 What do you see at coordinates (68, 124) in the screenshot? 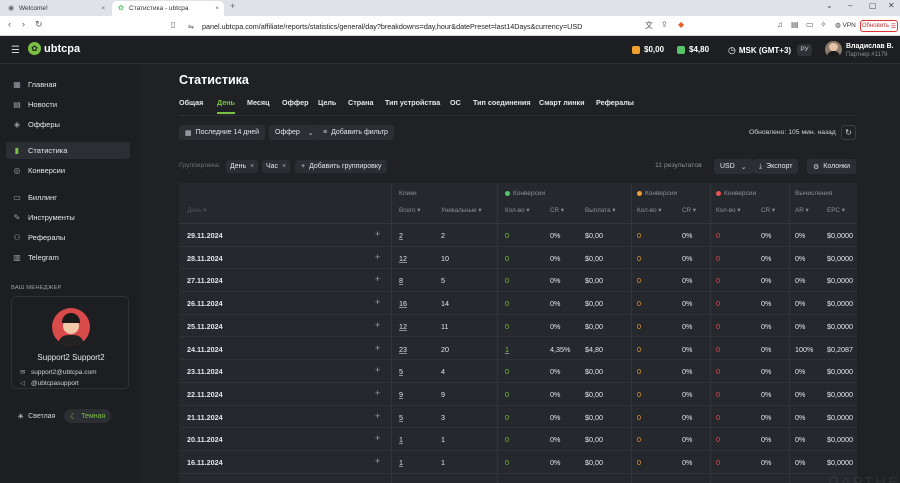
I see `sidebar-item-offers: ◈ Офферы` at bounding box center [68, 124].